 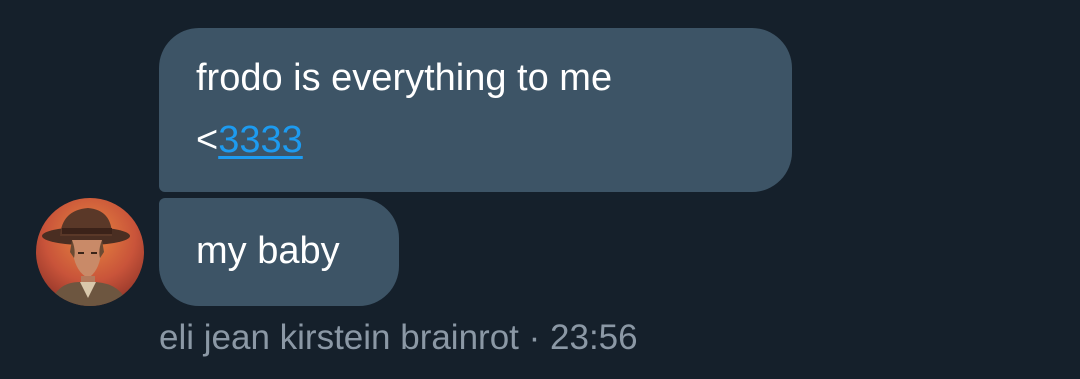 What do you see at coordinates (404, 78) in the screenshot?
I see `message-text-line: frodo is everything to me` at bounding box center [404, 78].